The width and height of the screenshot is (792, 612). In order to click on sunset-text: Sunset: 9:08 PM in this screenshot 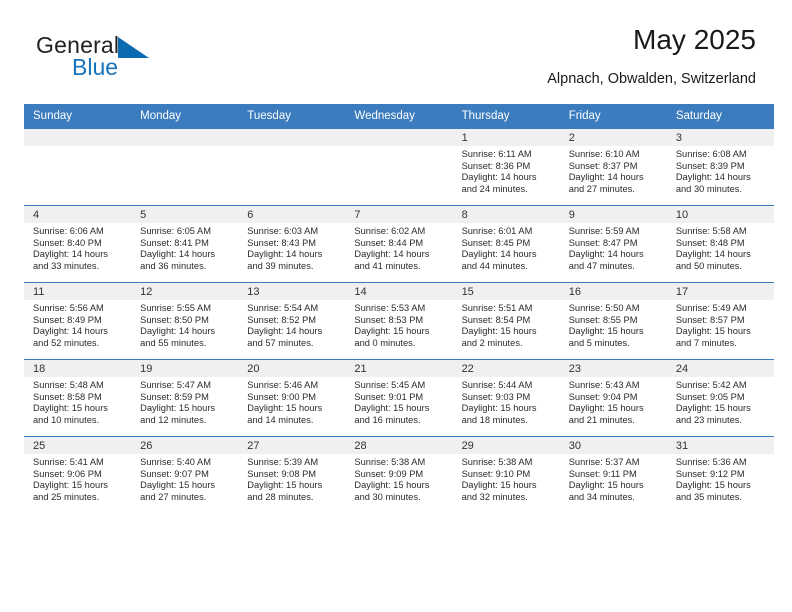, I will do `click(282, 473)`.